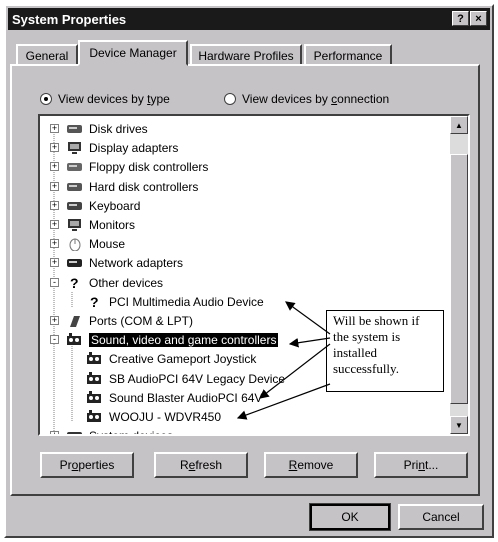 The height and width of the screenshot is (542, 498). I want to click on radio-view-by-connection: View devices by connection, so click(306, 99).